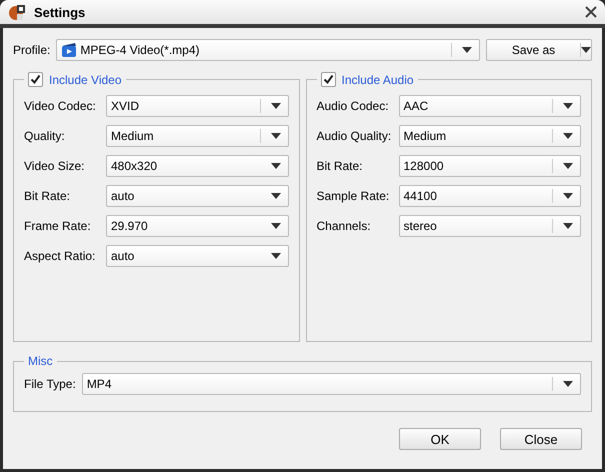 The height and width of the screenshot is (472, 605). Describe the element at coordinates (50, 384) in the screenshot. I see `field-label: File Type:` at that location.